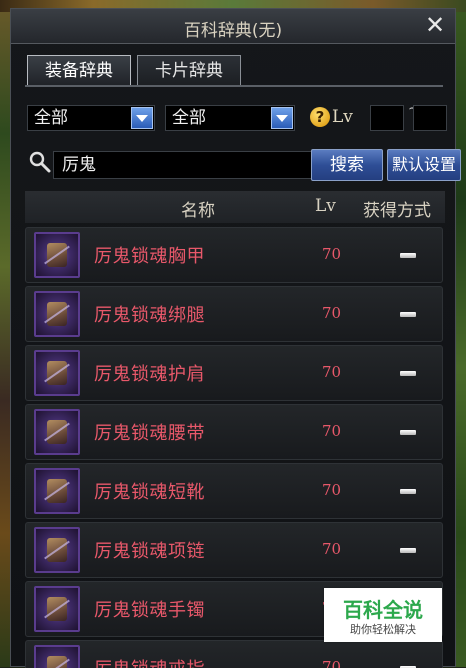 The image size is (466, 668). What do you see at coordinates (198, 211) in the screenshot?
I see `header-name: 名称` at bounding box center [198, 211].